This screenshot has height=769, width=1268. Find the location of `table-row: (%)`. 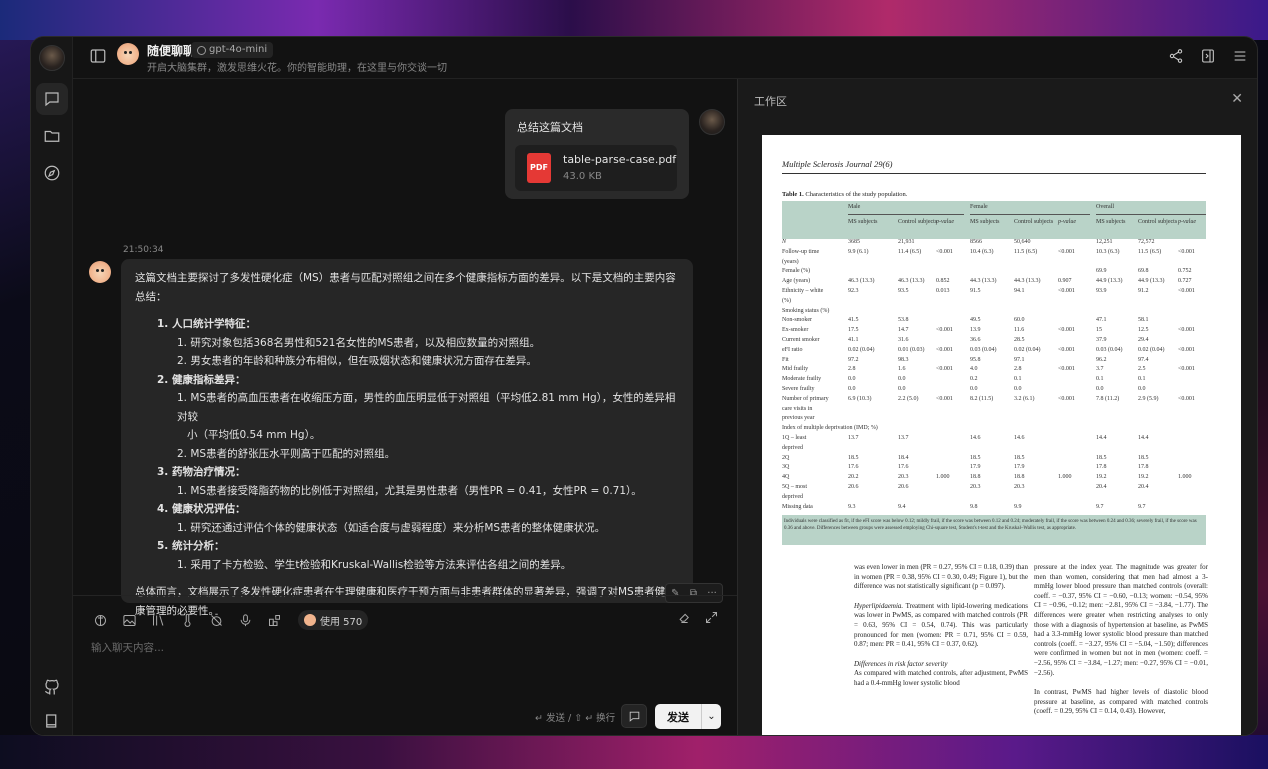

table-row: (%) is located at coordinates (994, 302).